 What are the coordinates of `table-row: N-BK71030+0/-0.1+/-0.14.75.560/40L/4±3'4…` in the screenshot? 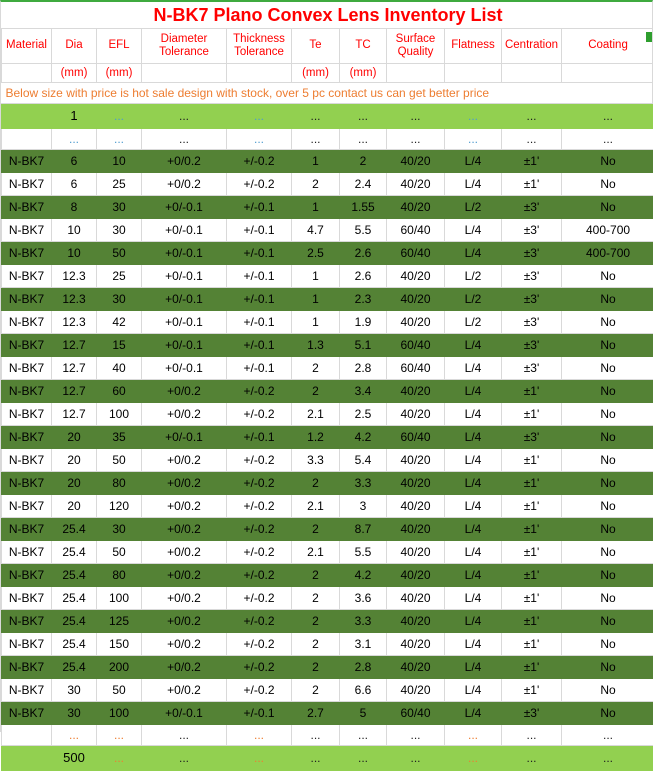 It's located at (327, 230).